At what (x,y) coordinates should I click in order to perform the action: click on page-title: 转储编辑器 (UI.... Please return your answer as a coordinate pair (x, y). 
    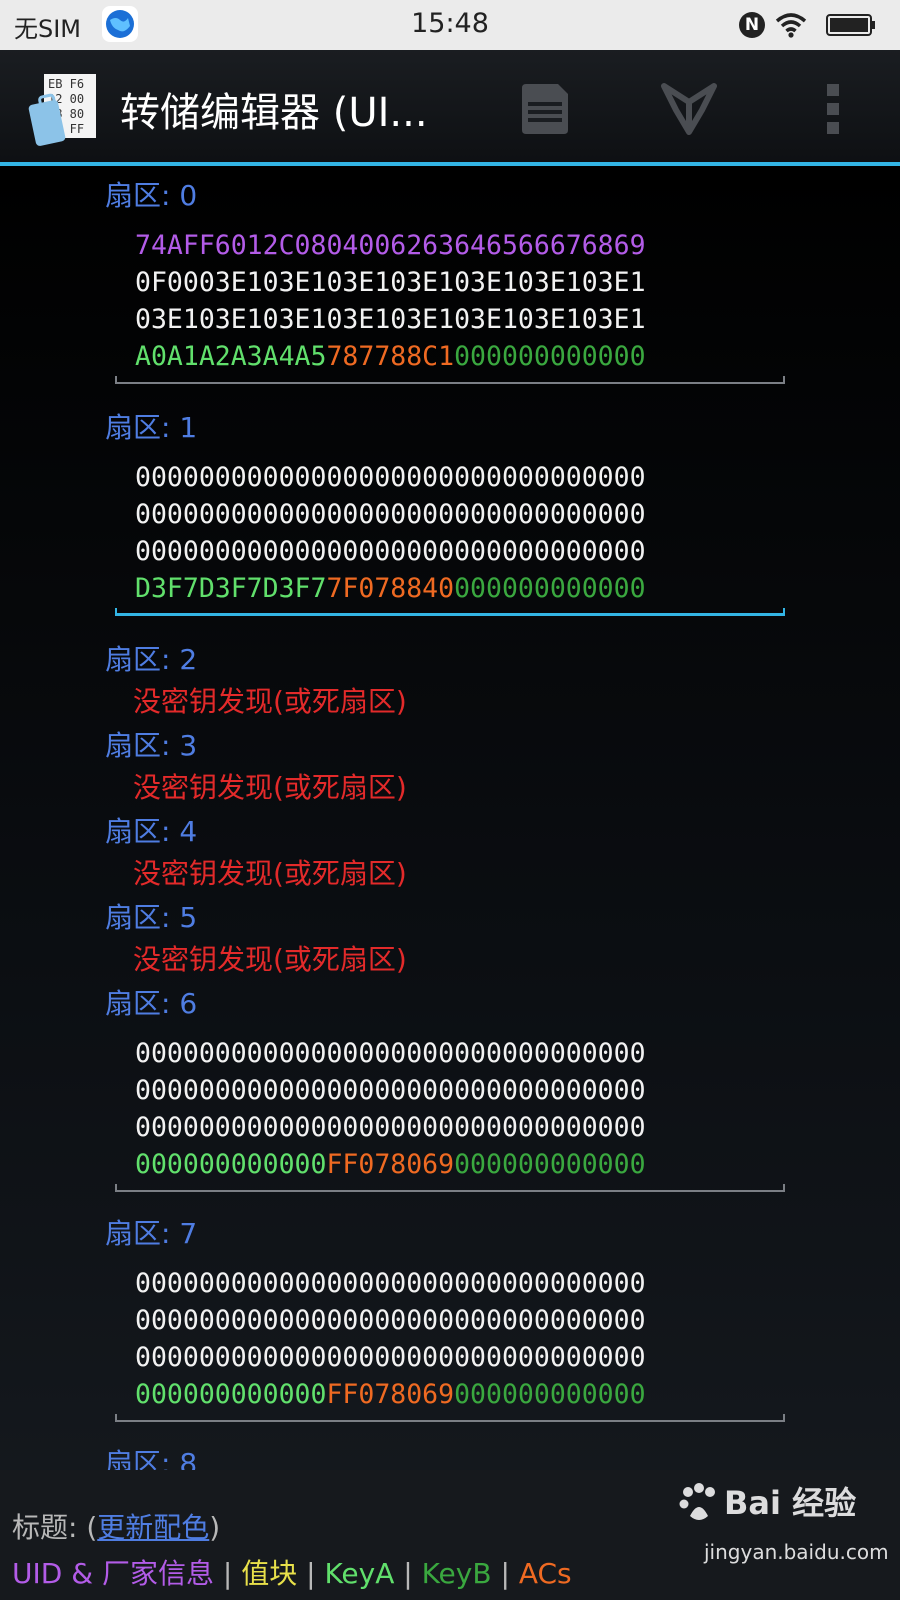
    Looking at the image, I should click on (274, 113).